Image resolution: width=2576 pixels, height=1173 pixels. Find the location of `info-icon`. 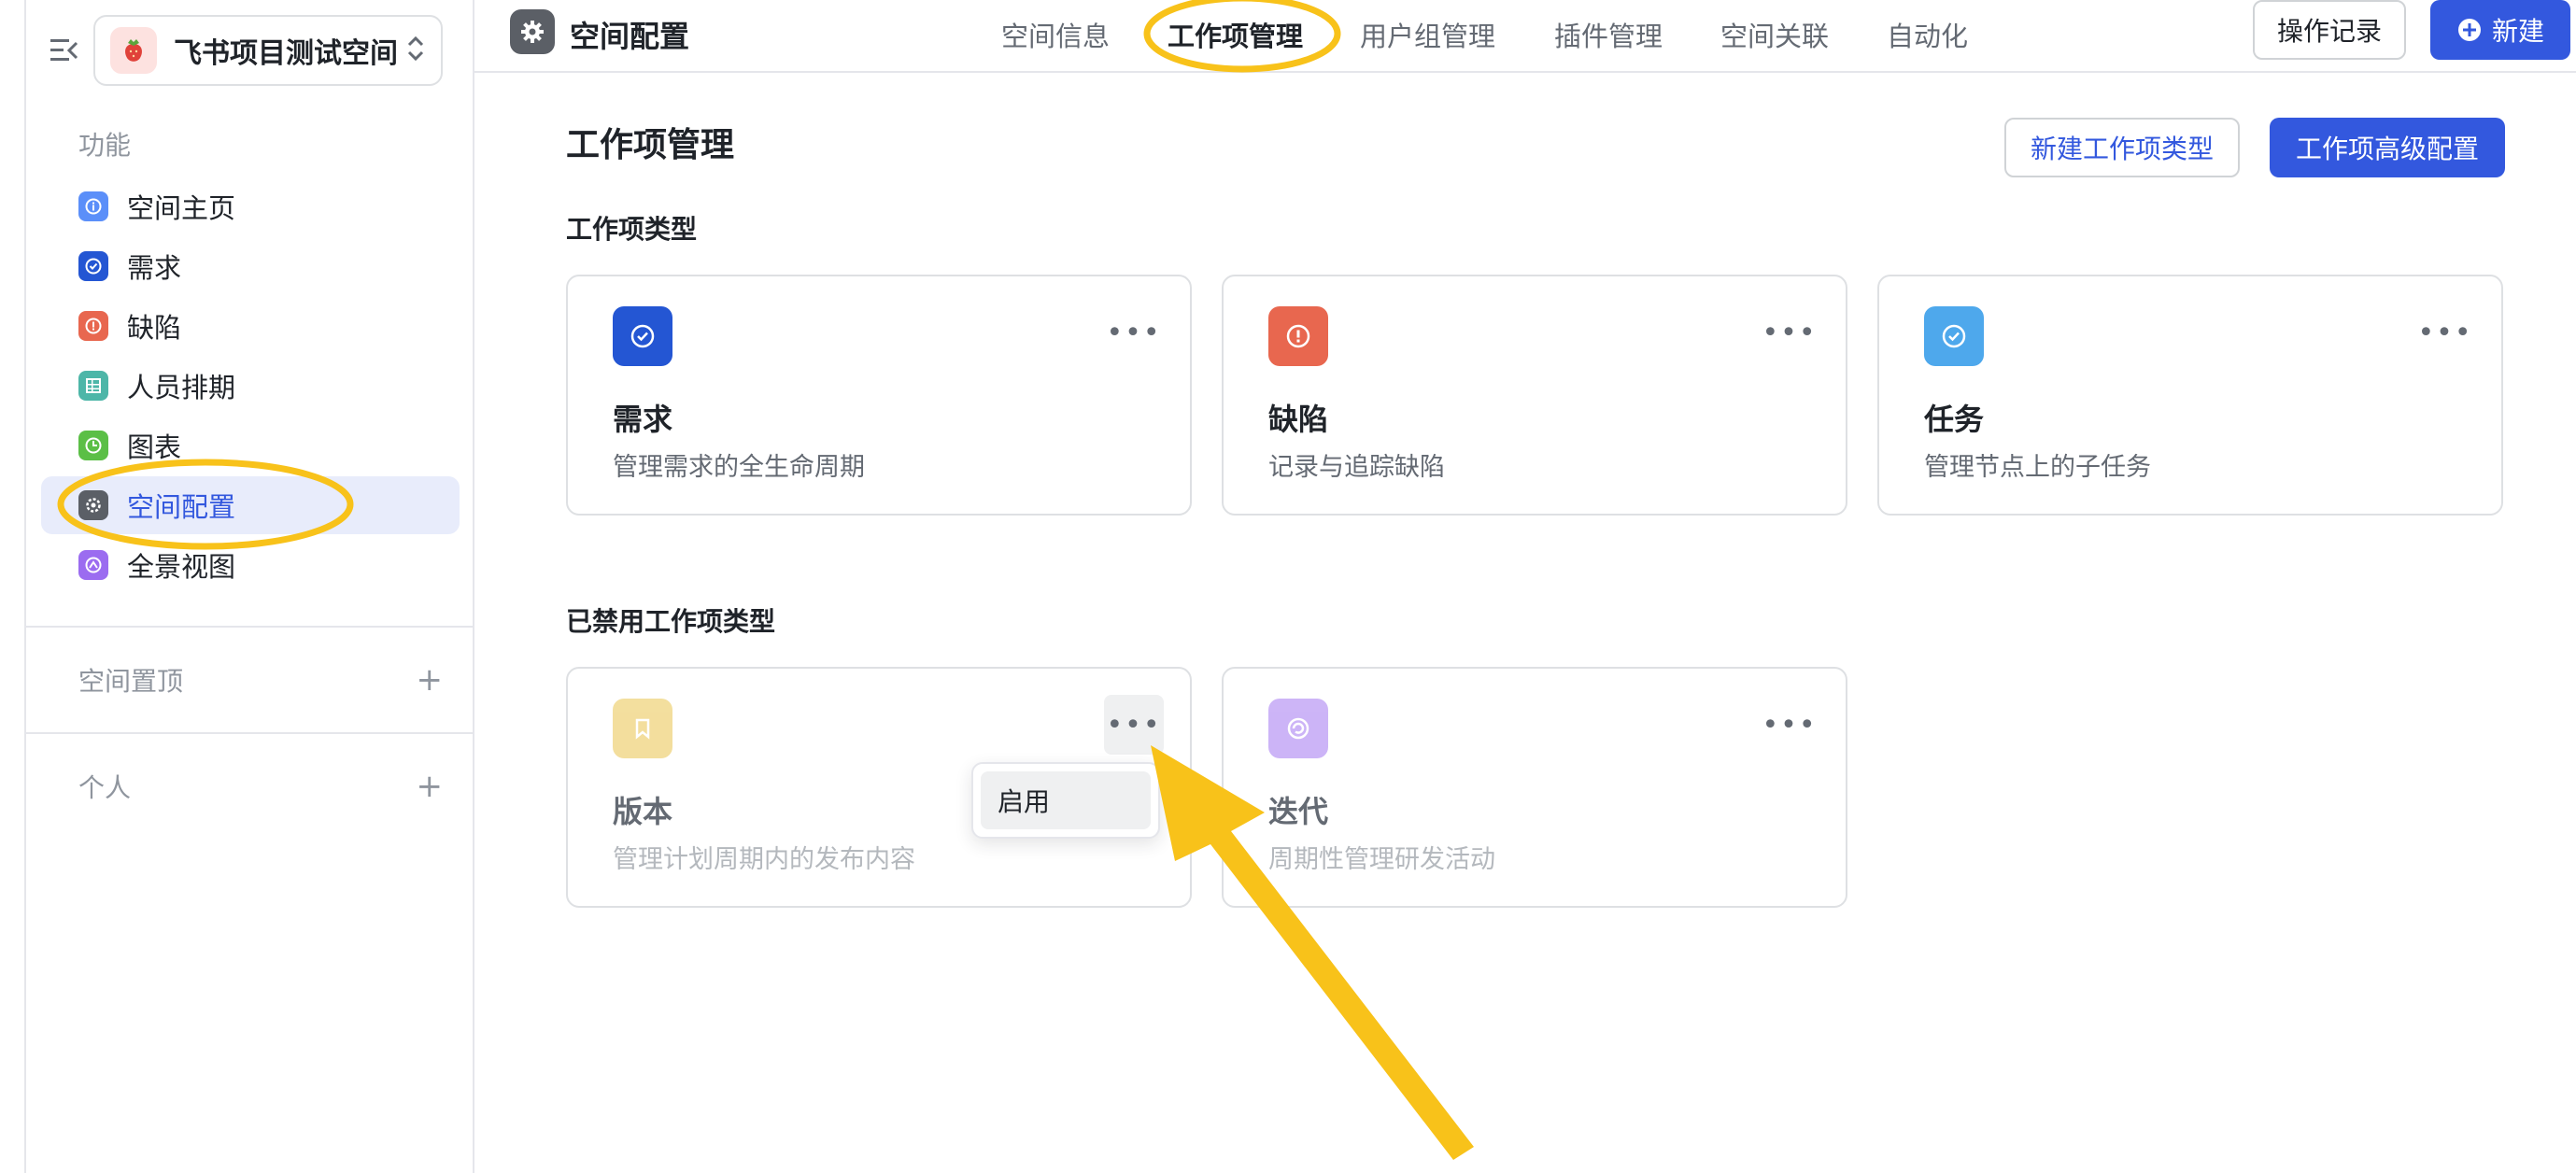

info-icon is located at coordinates (93, 206).